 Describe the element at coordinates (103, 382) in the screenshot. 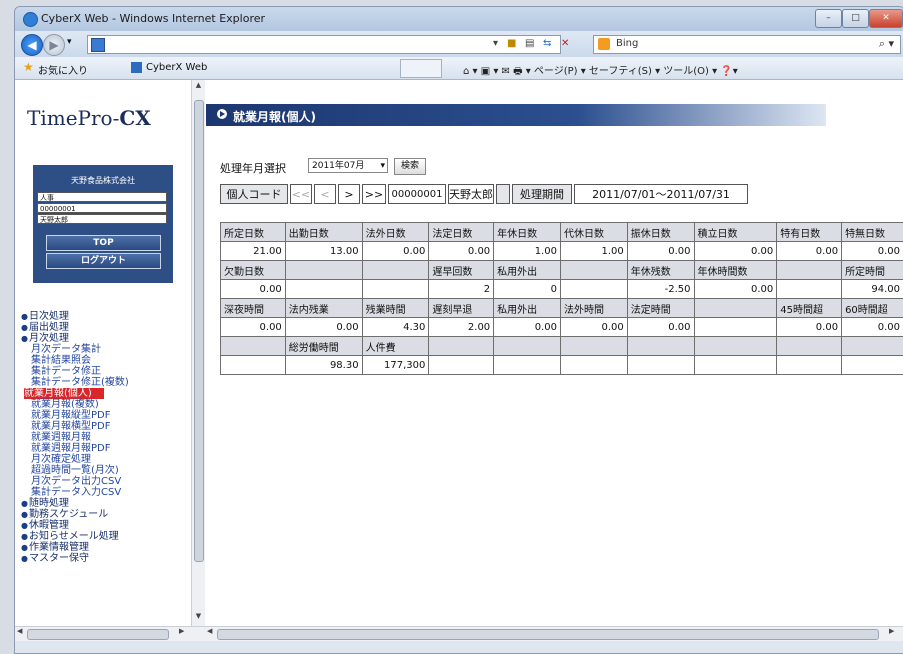

I see `menu-item: 集計データ修正(複数)` at that location.